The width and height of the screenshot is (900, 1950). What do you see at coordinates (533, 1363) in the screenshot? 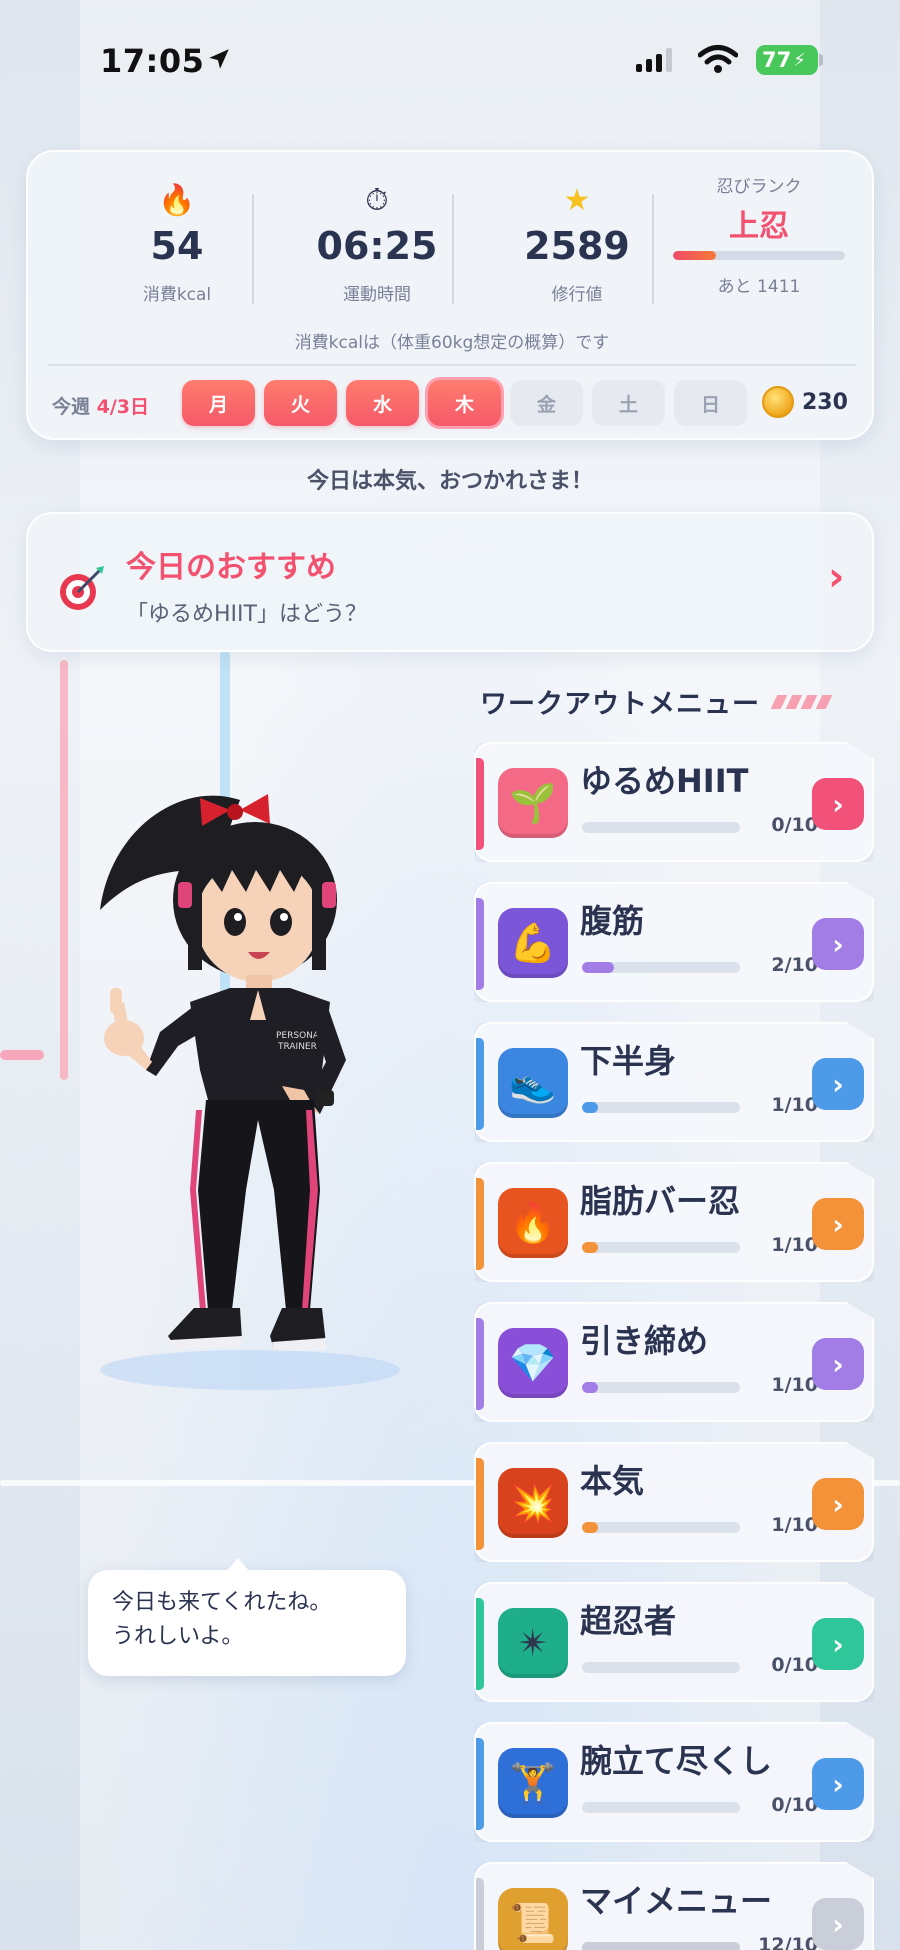
I see `diamond-icon: 💎` at bounding box center [533, 1363].